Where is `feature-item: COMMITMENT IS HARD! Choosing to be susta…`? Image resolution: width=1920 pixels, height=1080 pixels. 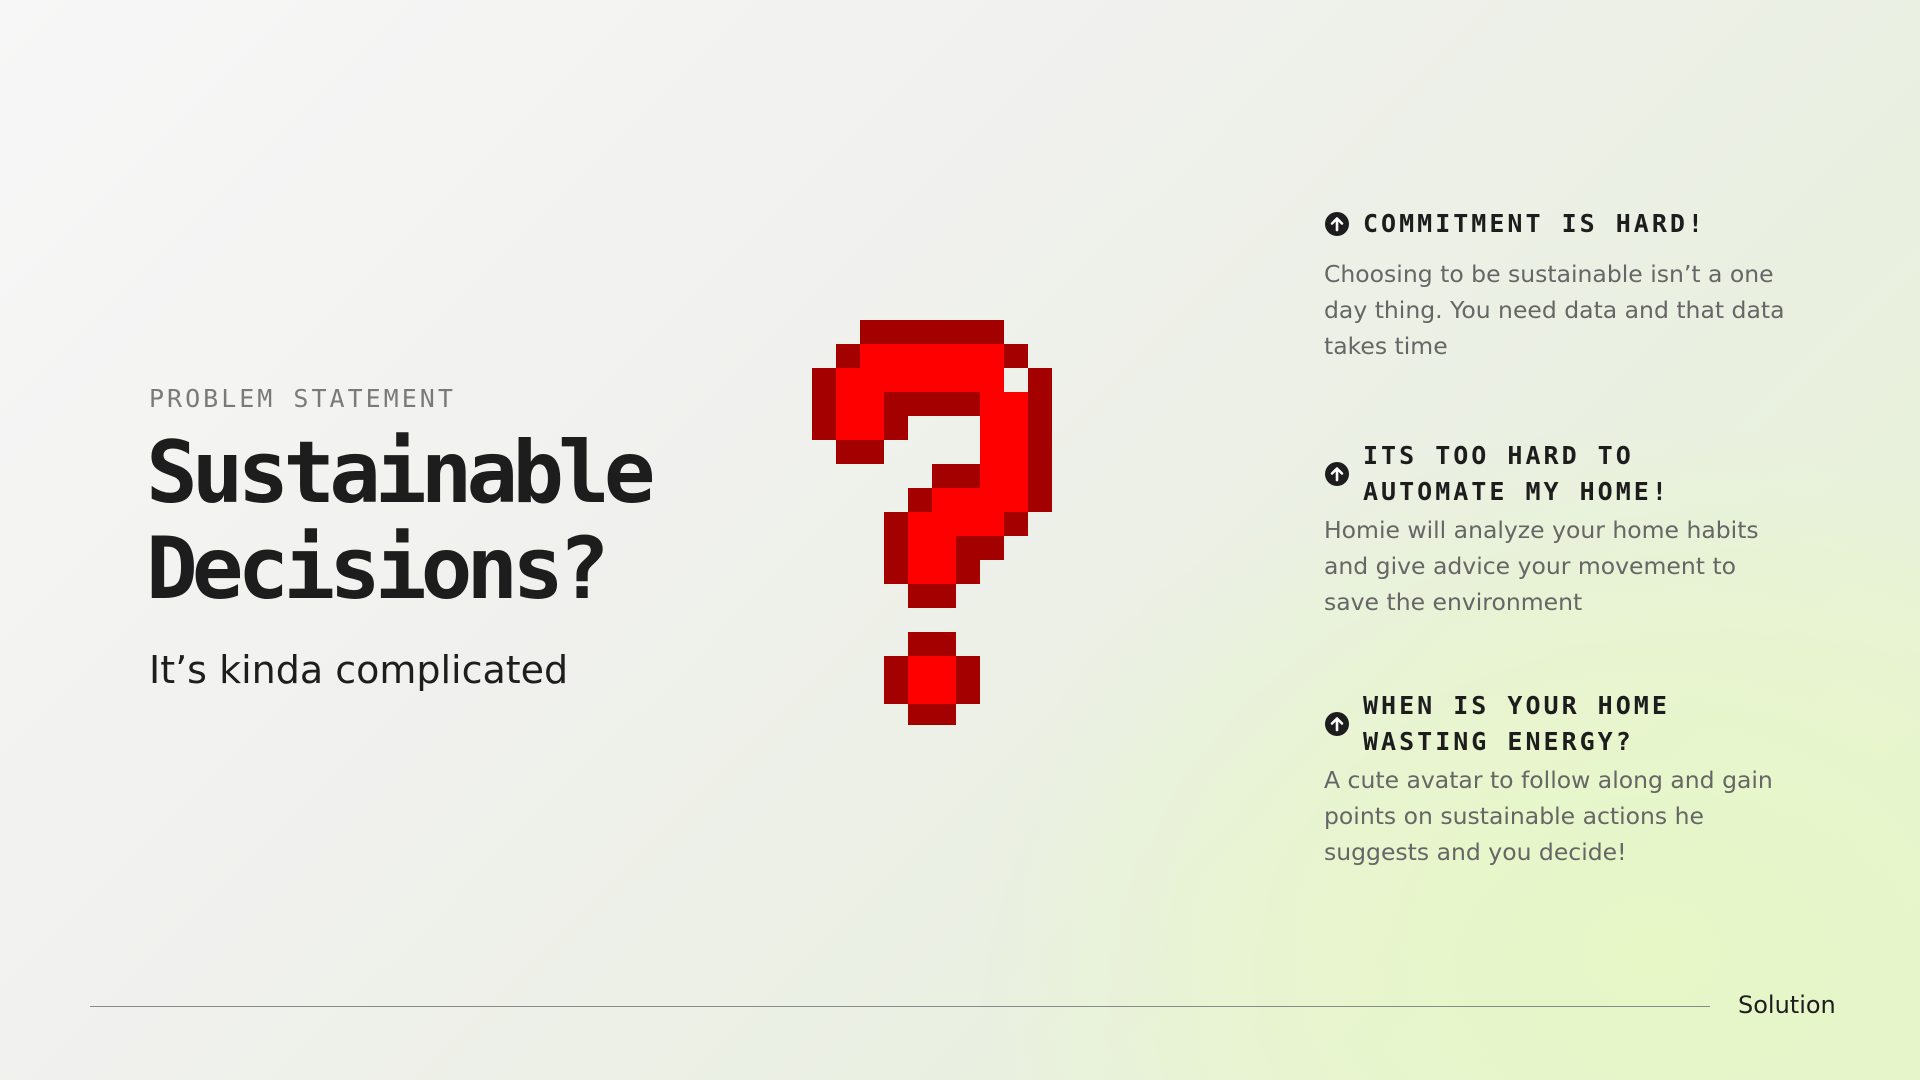 feature-item: COMMITMENT IS HARD! Choosing to be susta… is located at coordinates (1559, 285).